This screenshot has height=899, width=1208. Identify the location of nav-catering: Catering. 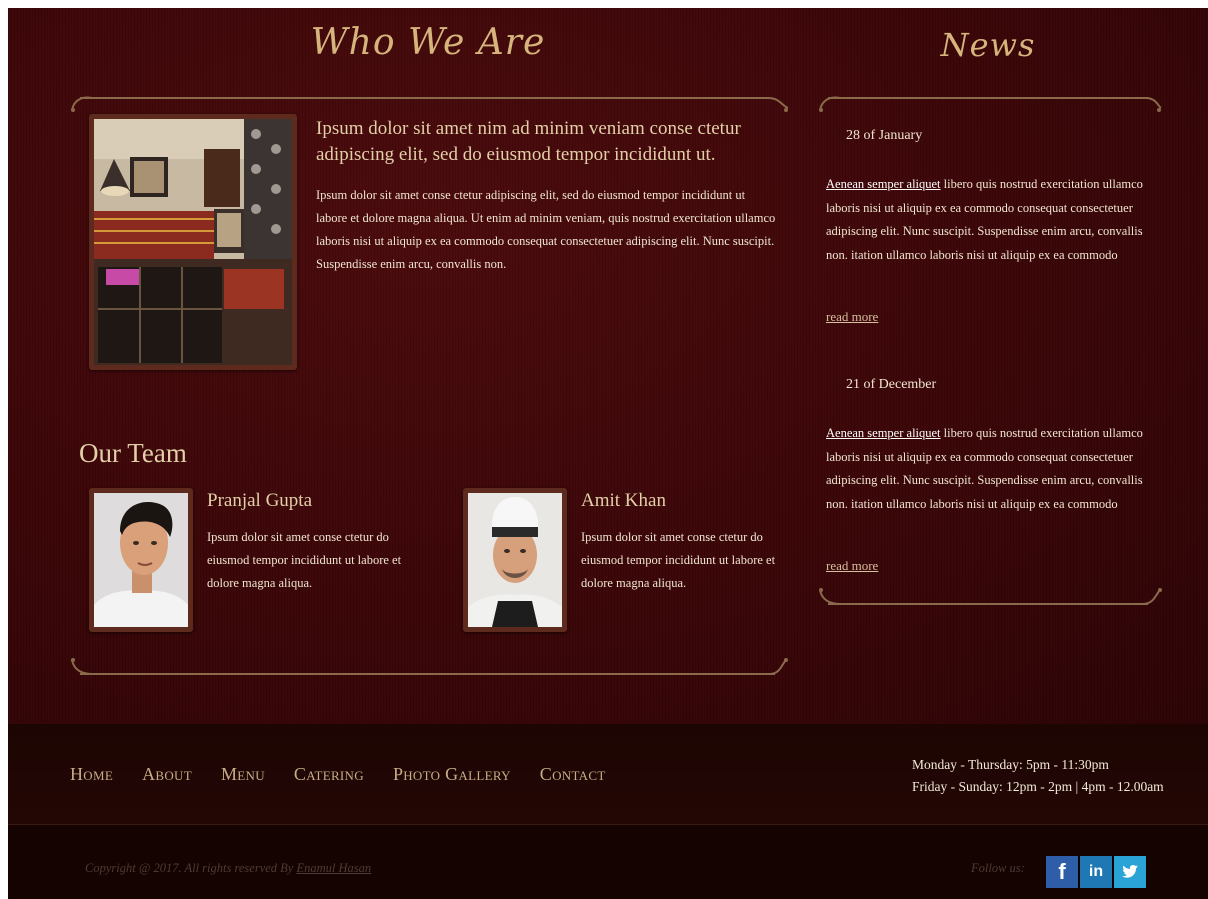
(329, 774).